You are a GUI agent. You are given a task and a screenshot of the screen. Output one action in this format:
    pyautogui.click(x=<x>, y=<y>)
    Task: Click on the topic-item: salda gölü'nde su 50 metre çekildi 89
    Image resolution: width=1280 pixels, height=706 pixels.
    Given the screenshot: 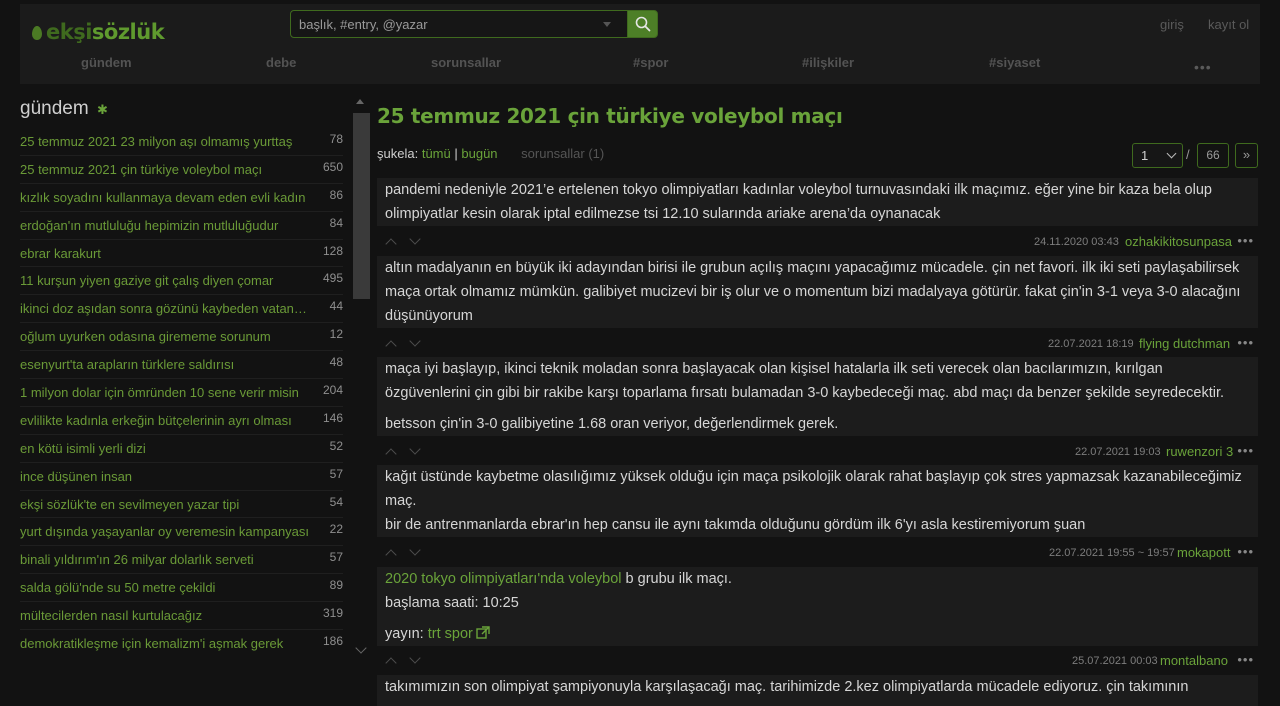 What is the action you would take?
    pyautogui.click(x=181, y=588)
    